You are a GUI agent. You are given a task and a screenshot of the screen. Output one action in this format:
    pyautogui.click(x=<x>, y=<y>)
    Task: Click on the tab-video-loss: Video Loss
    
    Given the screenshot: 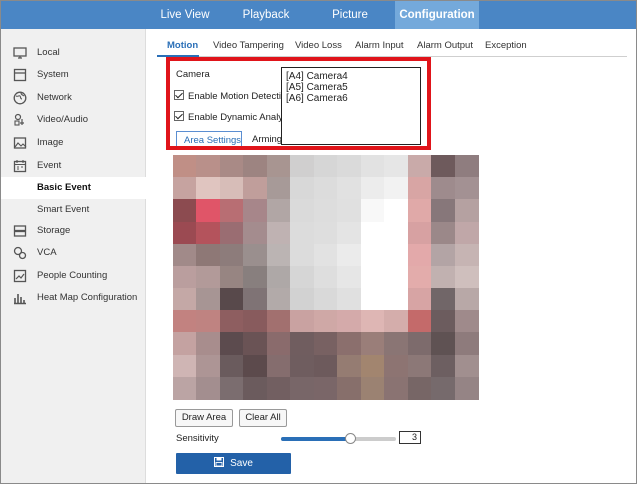 What is the action you would take?
    pyautogui.click(x=318, y=45)
    